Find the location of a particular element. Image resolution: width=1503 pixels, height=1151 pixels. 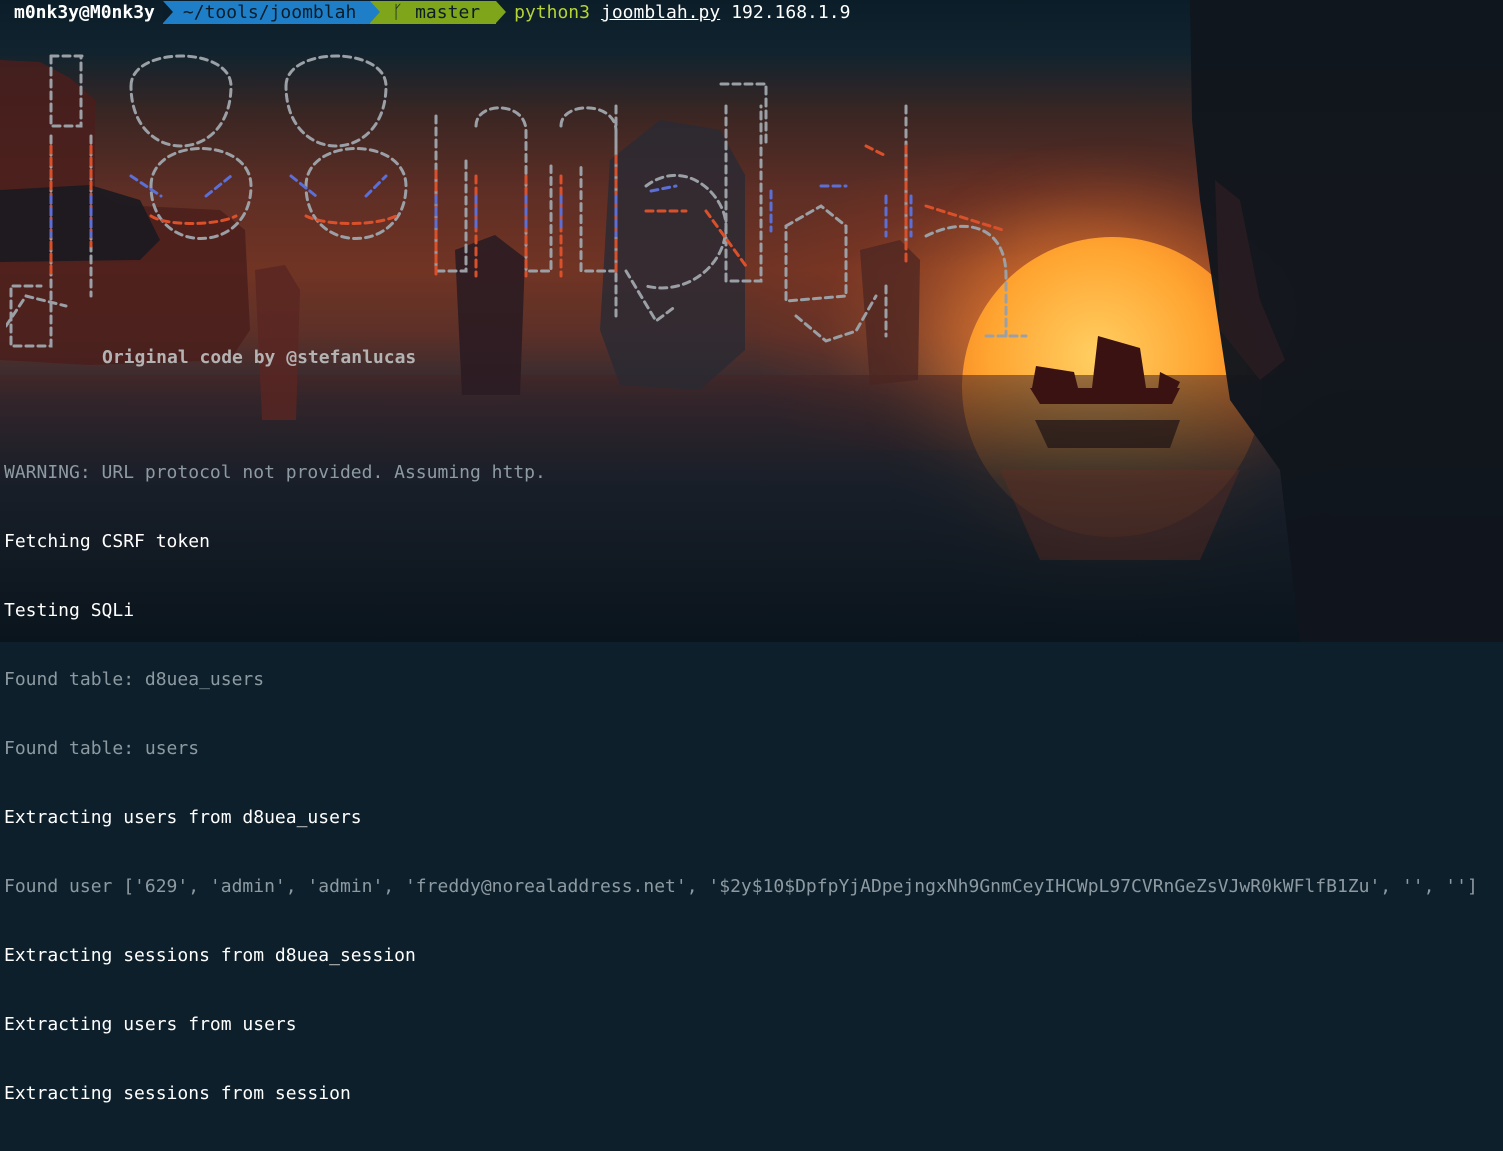

command-name: python3 is located at coordinates (552, 12).